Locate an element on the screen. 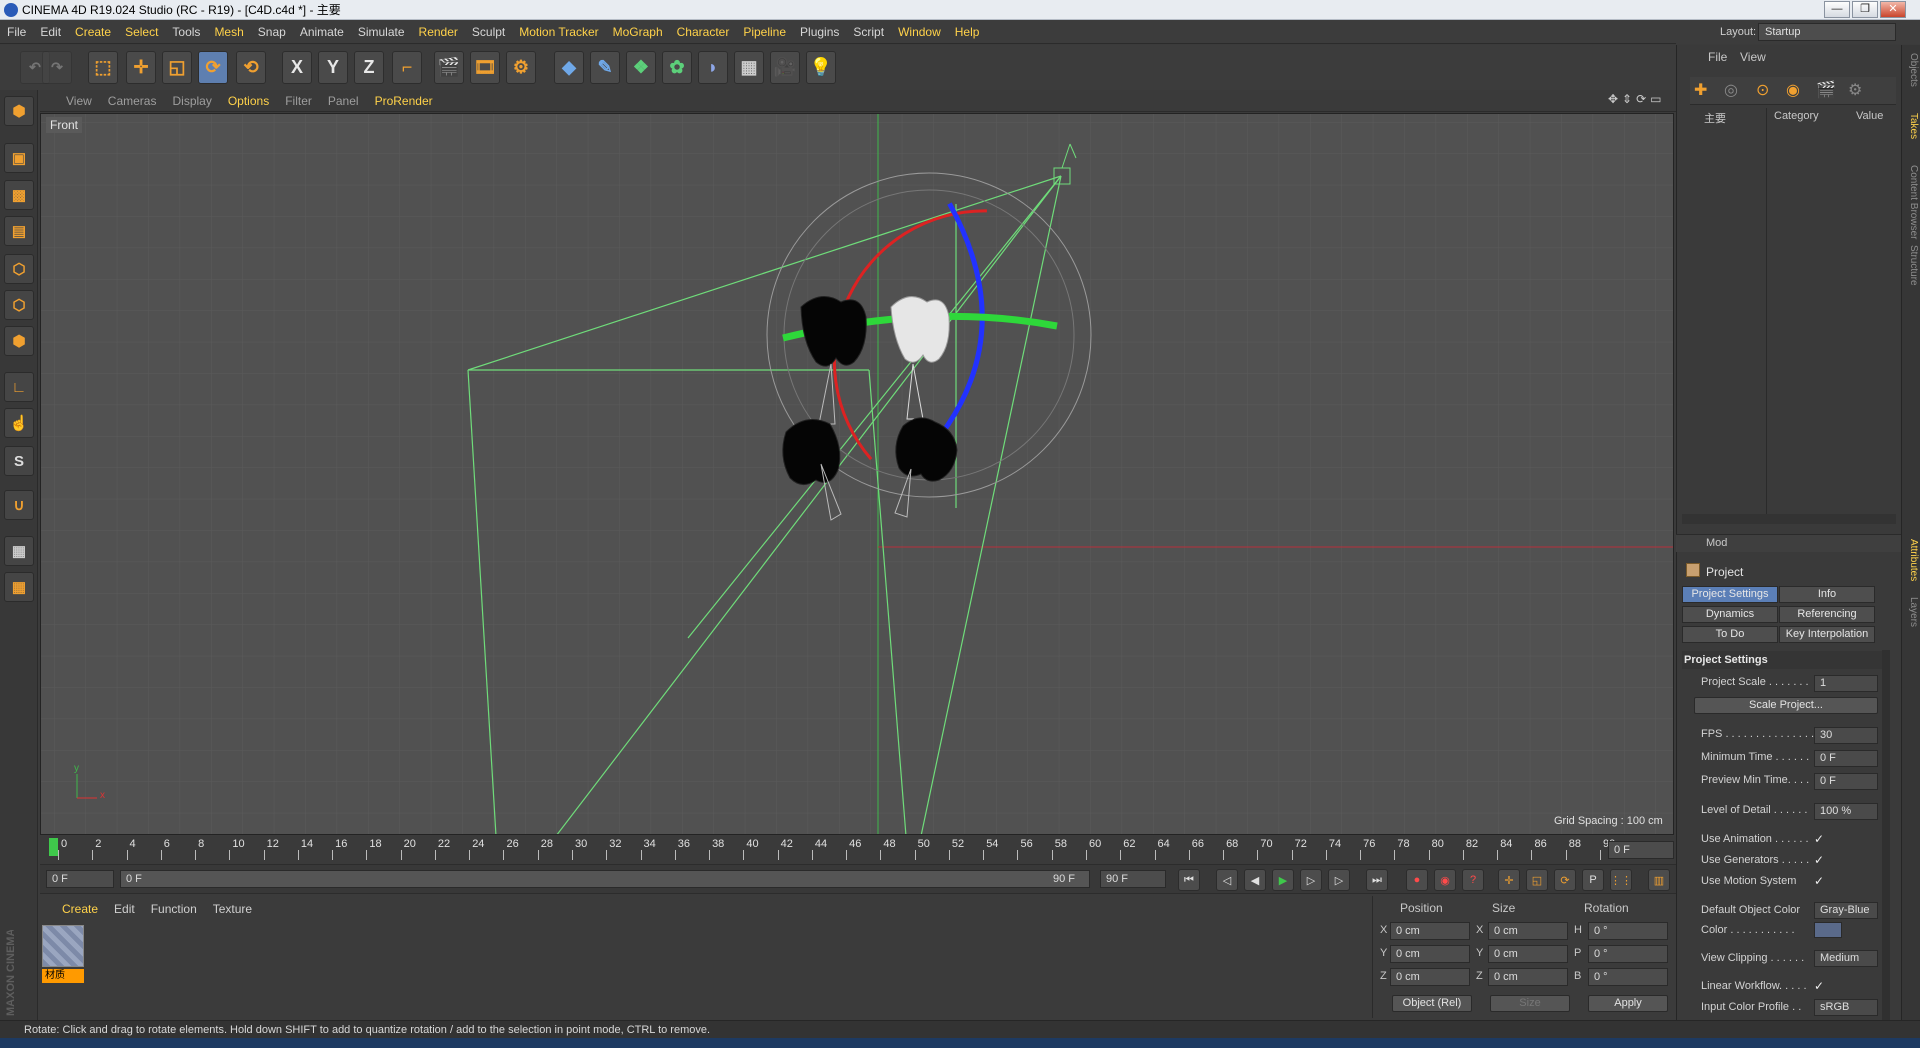  workplane-mode-icon: ▤ is located at coordinates (19, 231).